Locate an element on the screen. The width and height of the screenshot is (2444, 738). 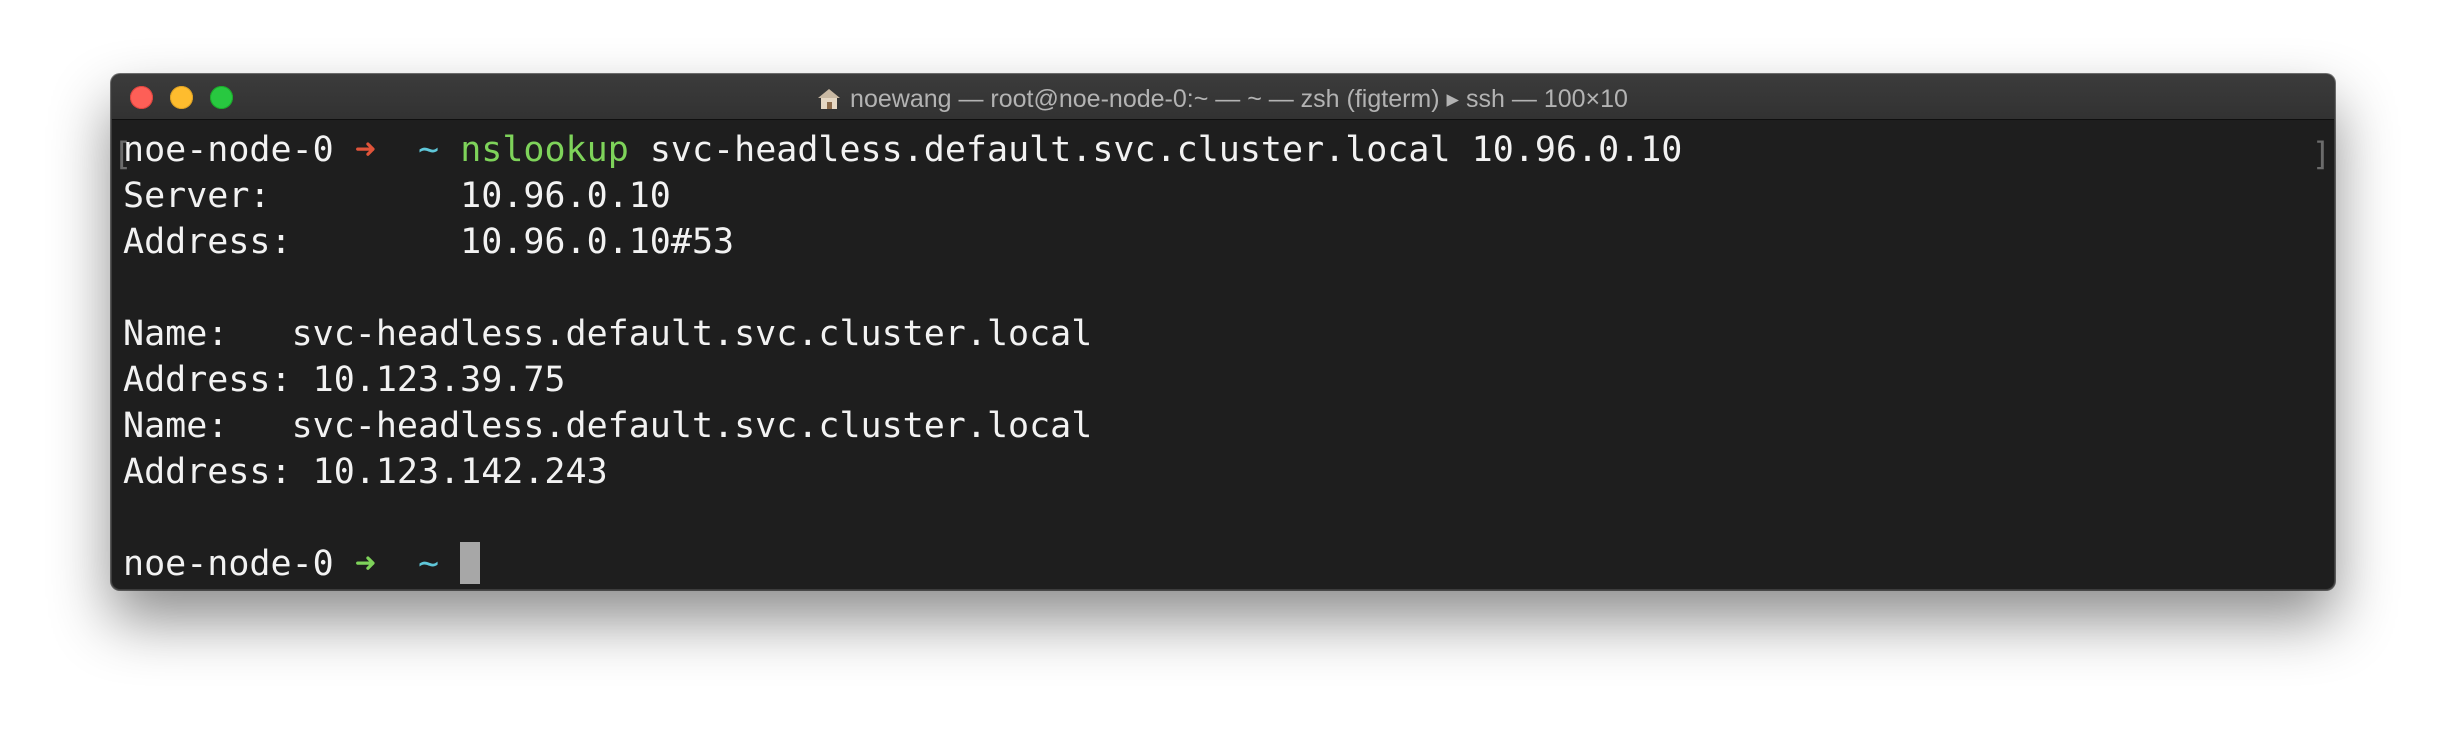
output-line: Address: 10.96.0.10#53 is located at coordinates (429, 242).